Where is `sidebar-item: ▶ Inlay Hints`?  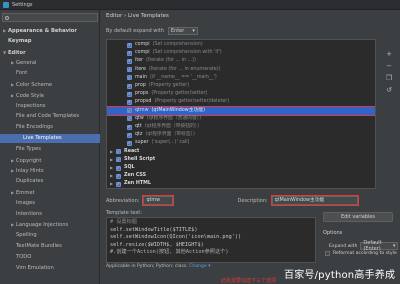
sidebar-item: ▶ Inlay Hints is located at coordinates (27, 170).